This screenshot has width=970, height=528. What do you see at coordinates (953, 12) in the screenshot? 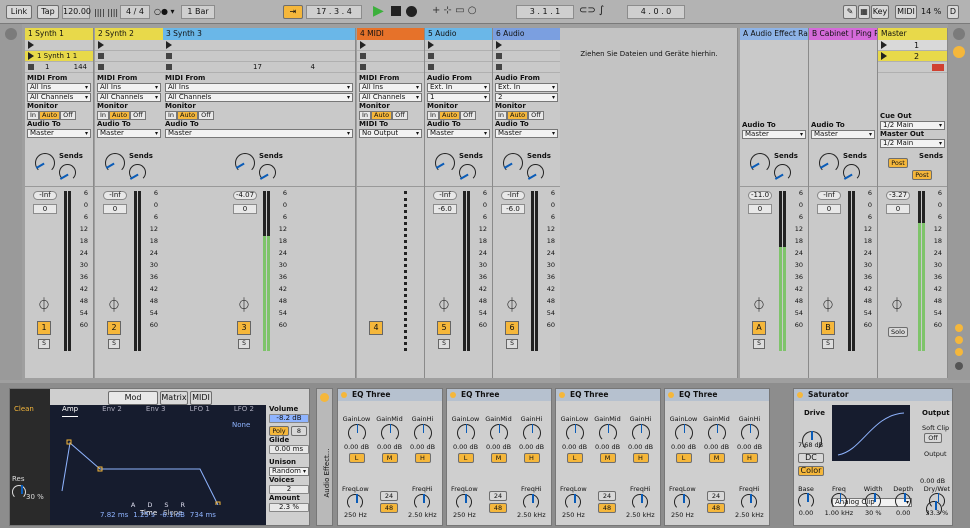
I see `d-button: D` at bounding box center [953, 12].